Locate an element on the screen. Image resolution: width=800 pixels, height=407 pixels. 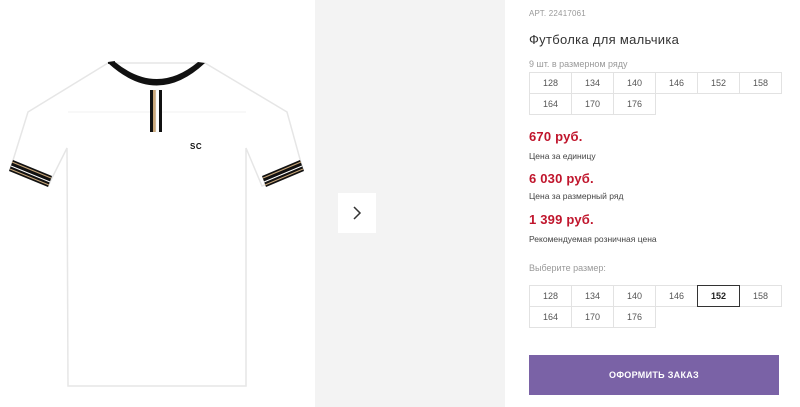
article-number: АРТ. 22417061 is located at coordinates (557, 13).